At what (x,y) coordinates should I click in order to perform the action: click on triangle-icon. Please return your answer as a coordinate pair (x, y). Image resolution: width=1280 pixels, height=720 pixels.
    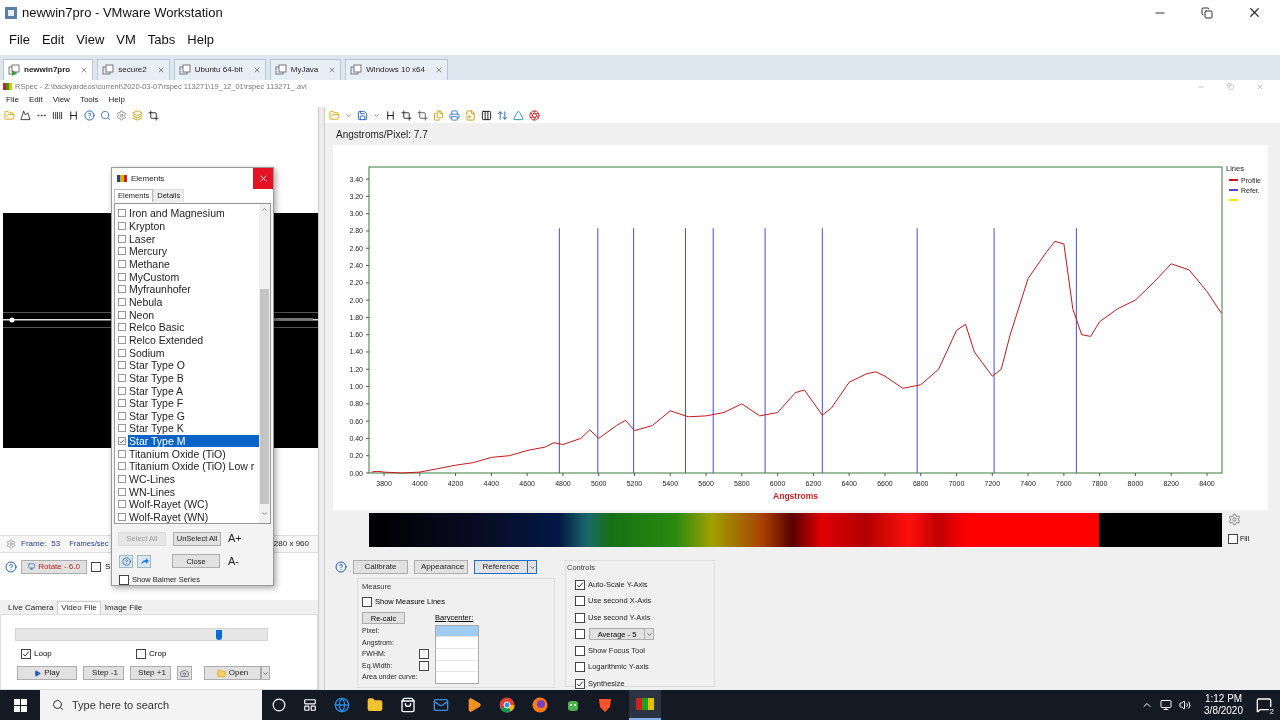
    Looking at the image, I should click on (518, 115).